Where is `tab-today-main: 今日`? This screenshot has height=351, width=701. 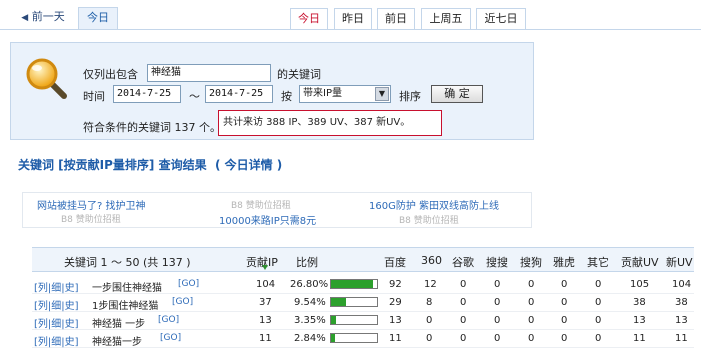
tab-today-main: 今日 is located at coordinates (98, 18).